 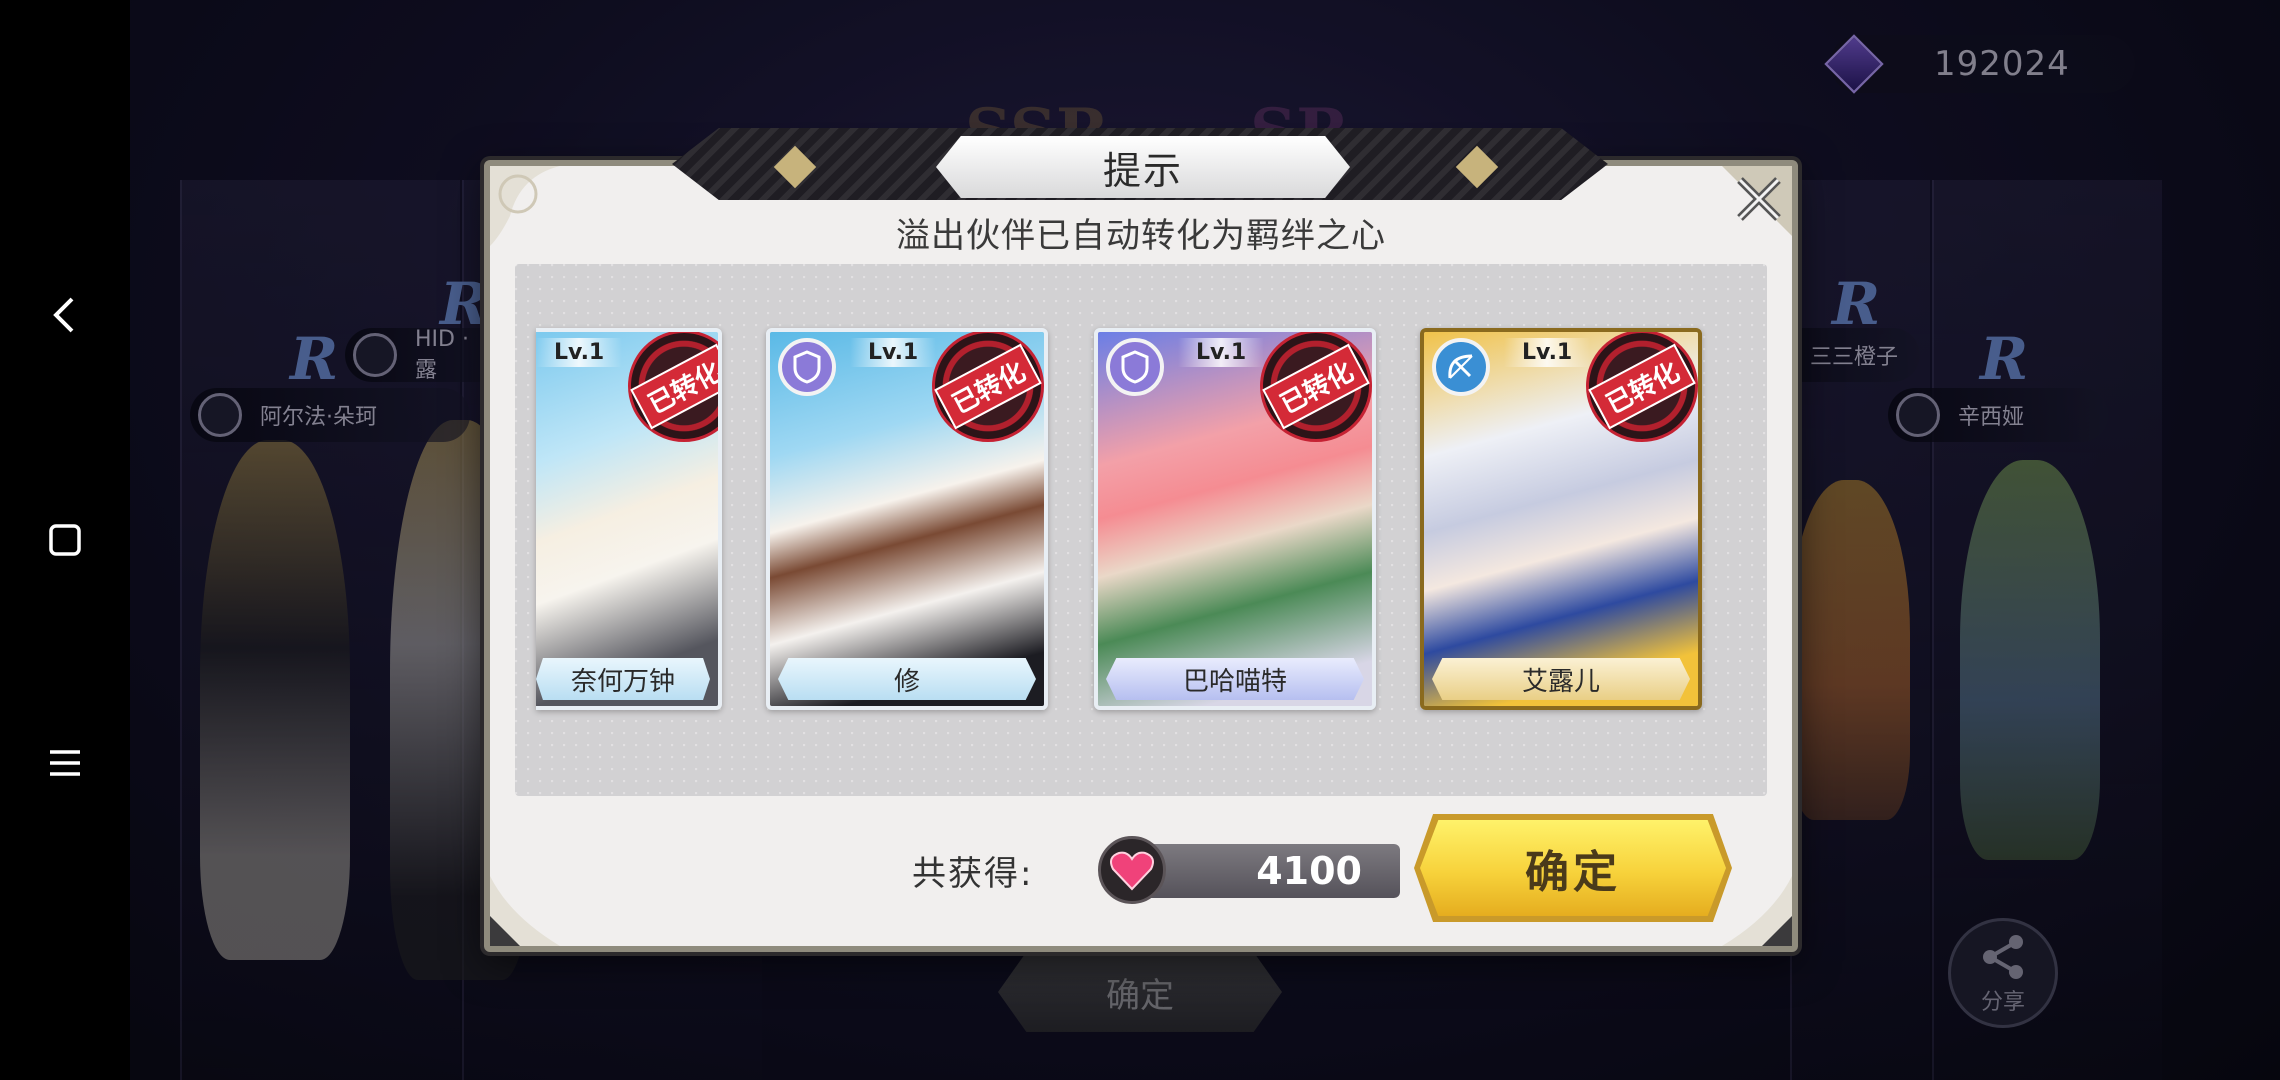 I want to click on card-name: 巴哈喵特, so click(x=1235, y=679).